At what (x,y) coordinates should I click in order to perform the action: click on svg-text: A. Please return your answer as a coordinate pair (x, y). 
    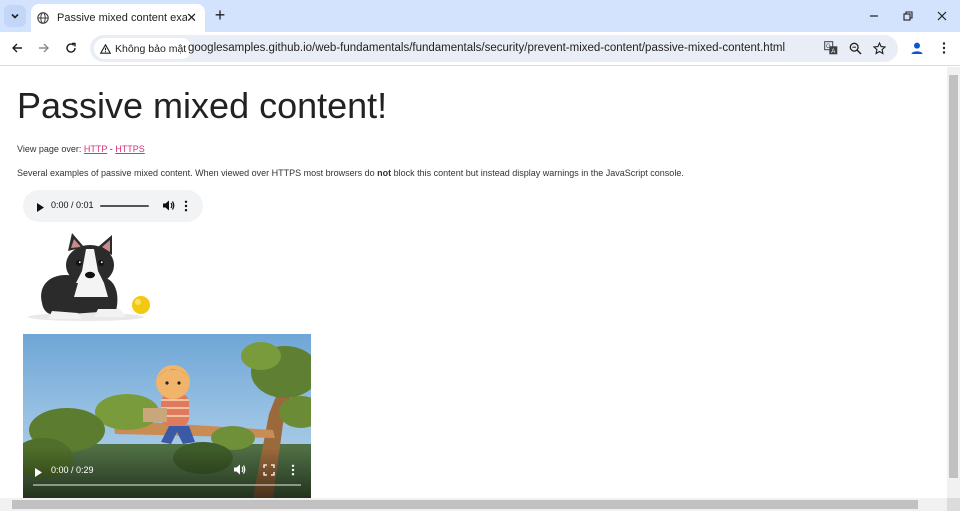
    Looking at the image, I should click on (833, 52).